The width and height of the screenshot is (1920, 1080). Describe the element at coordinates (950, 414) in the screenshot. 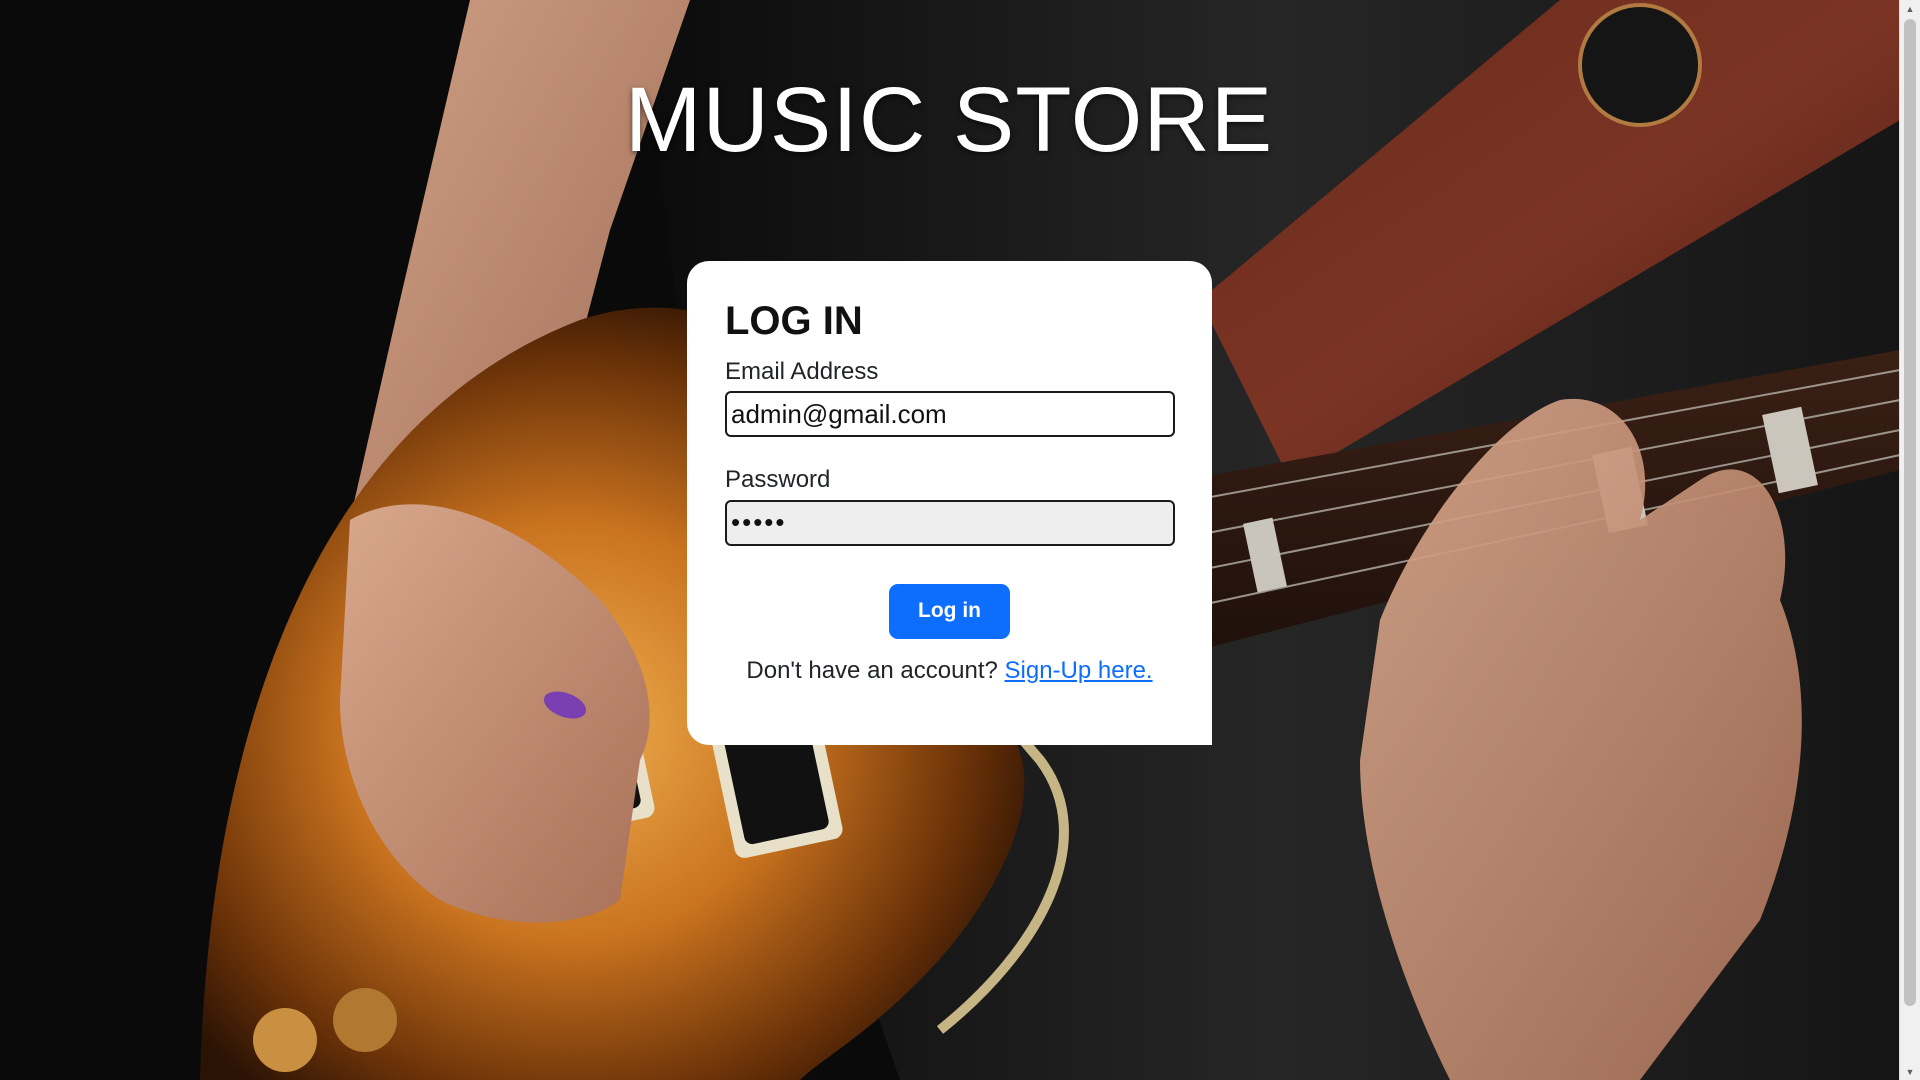

I see `email-input` at that location.